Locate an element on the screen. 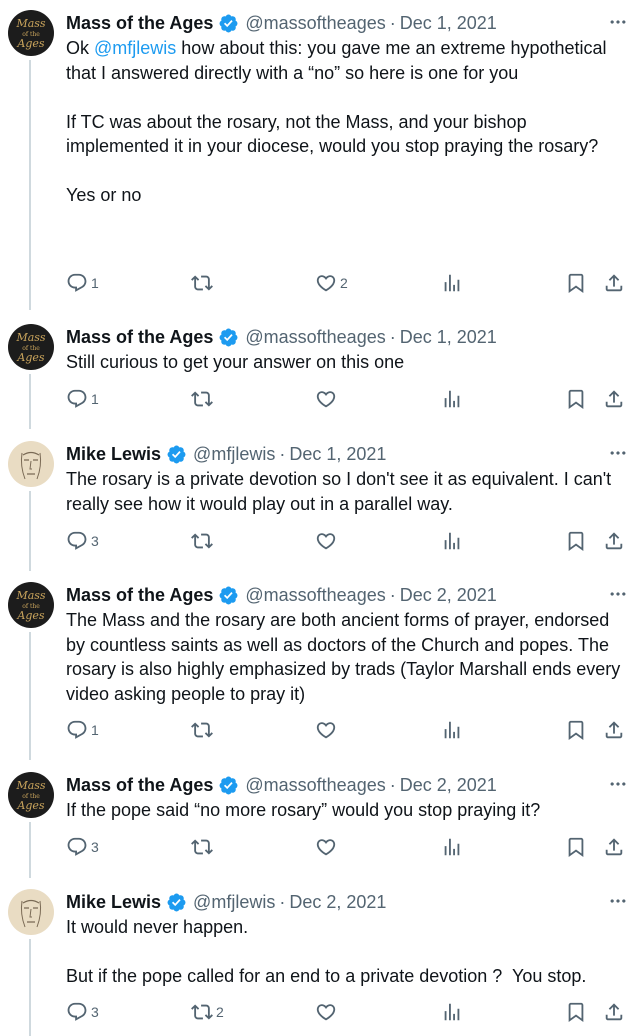  bookmark-icon is located at coordinates (576, 1012).